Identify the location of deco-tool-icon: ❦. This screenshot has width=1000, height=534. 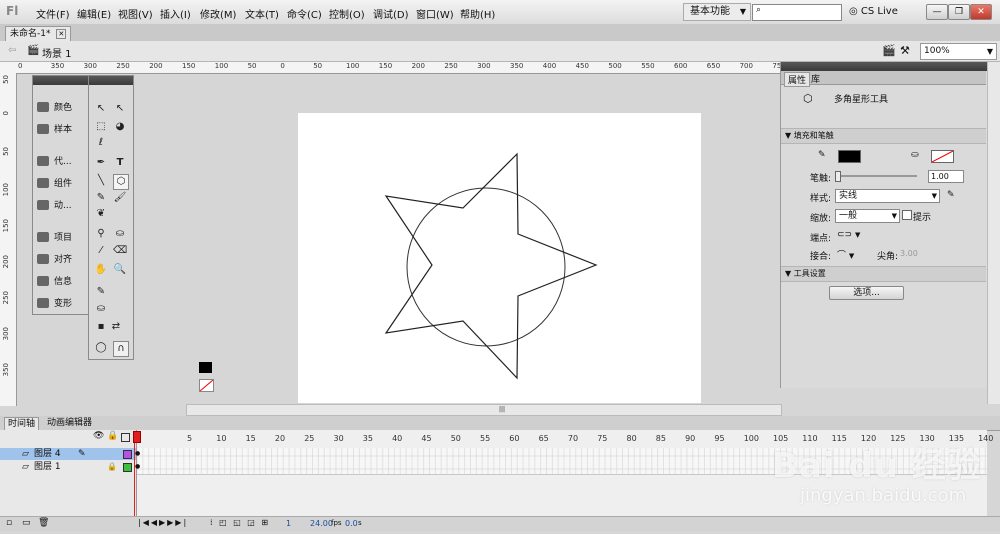
(101, 214).